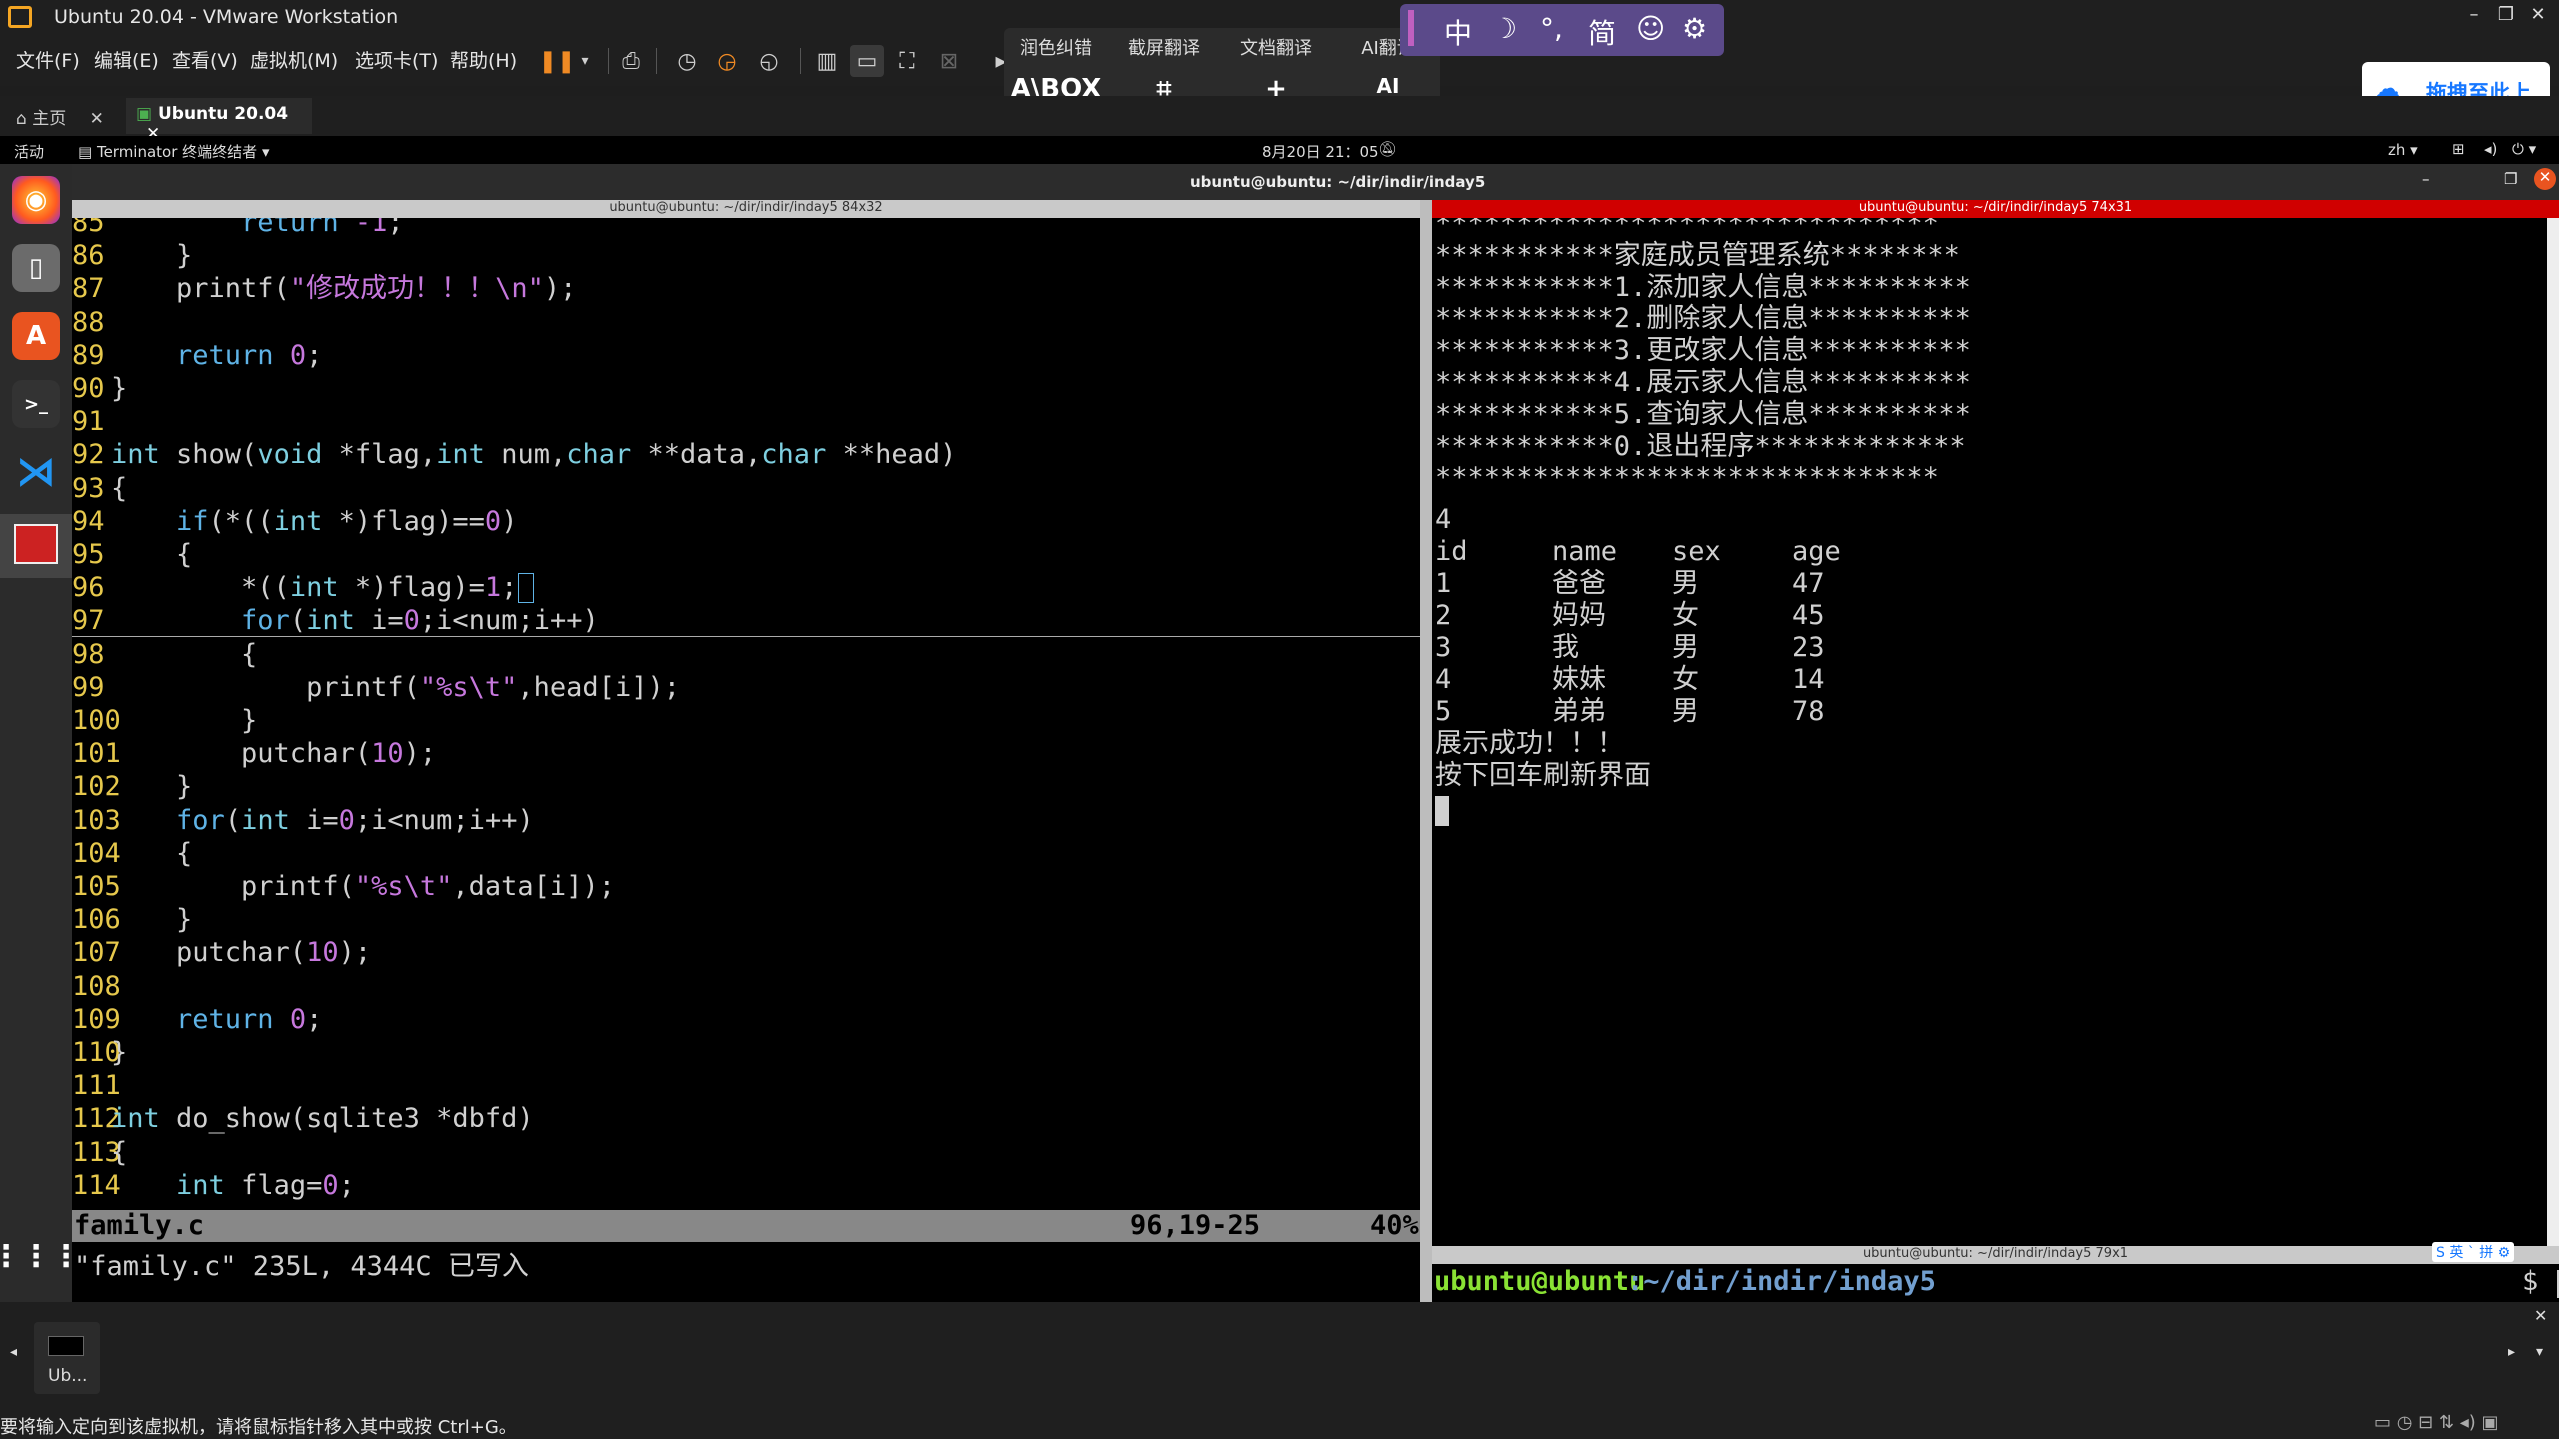 The width and height of the screenshot is (2559, 1439). I want to click on line-number: 101, so click(96, 754).